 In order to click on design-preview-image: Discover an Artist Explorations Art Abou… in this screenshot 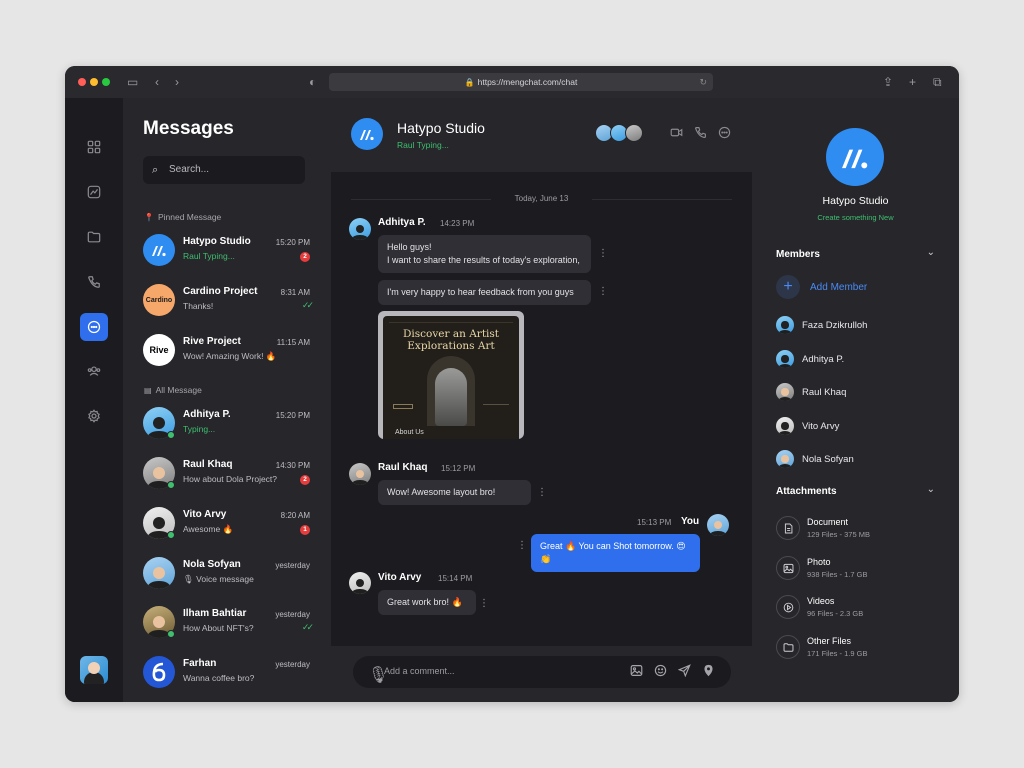, I will do `click(451, 377)`.